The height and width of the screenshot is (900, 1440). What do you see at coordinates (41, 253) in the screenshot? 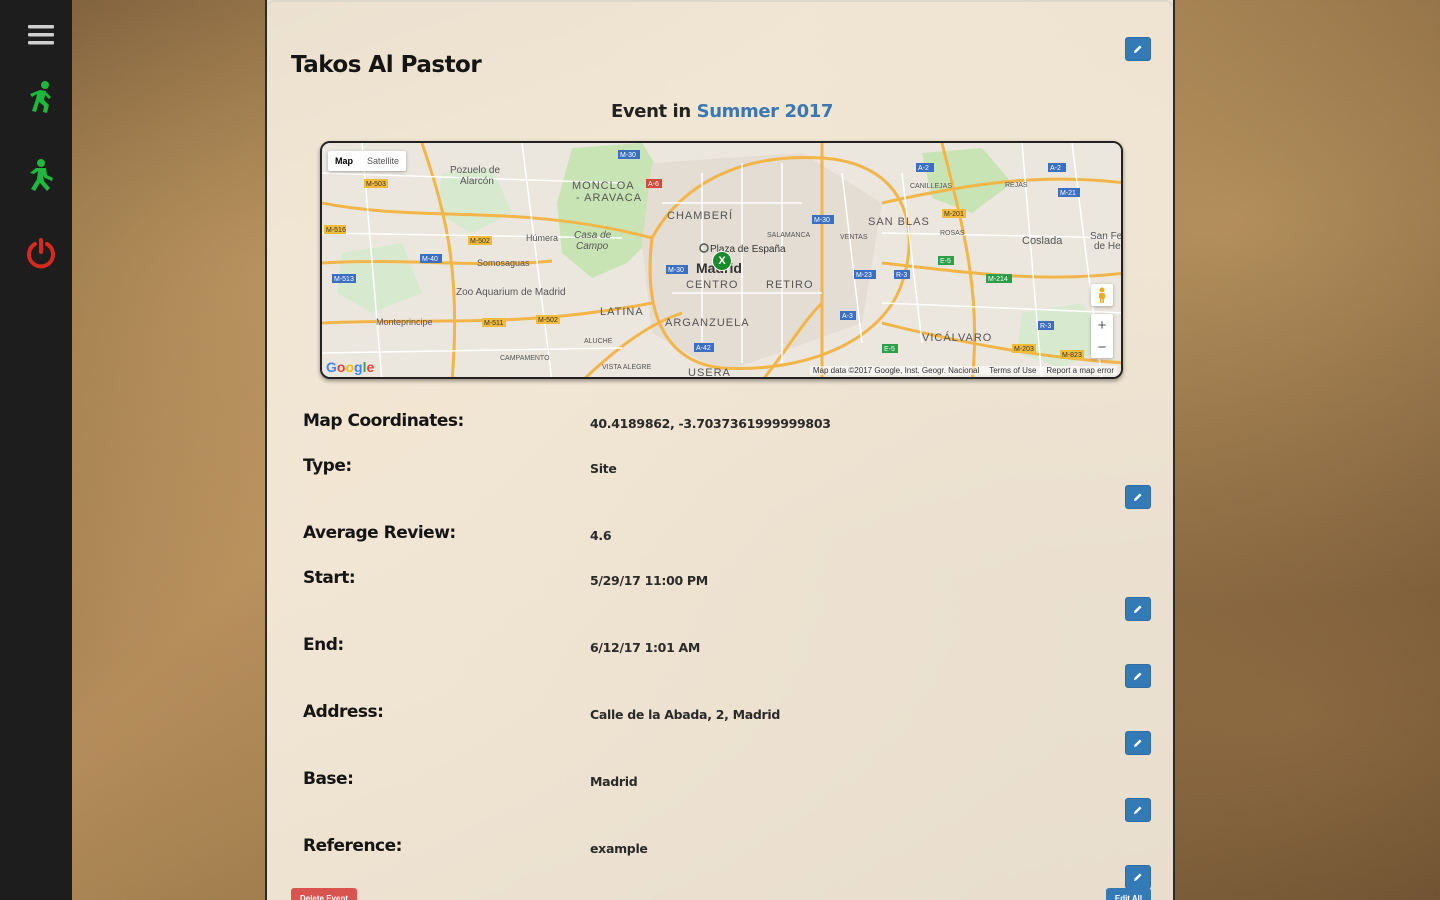
I see `power-icon` at bounding box center [41, 253].